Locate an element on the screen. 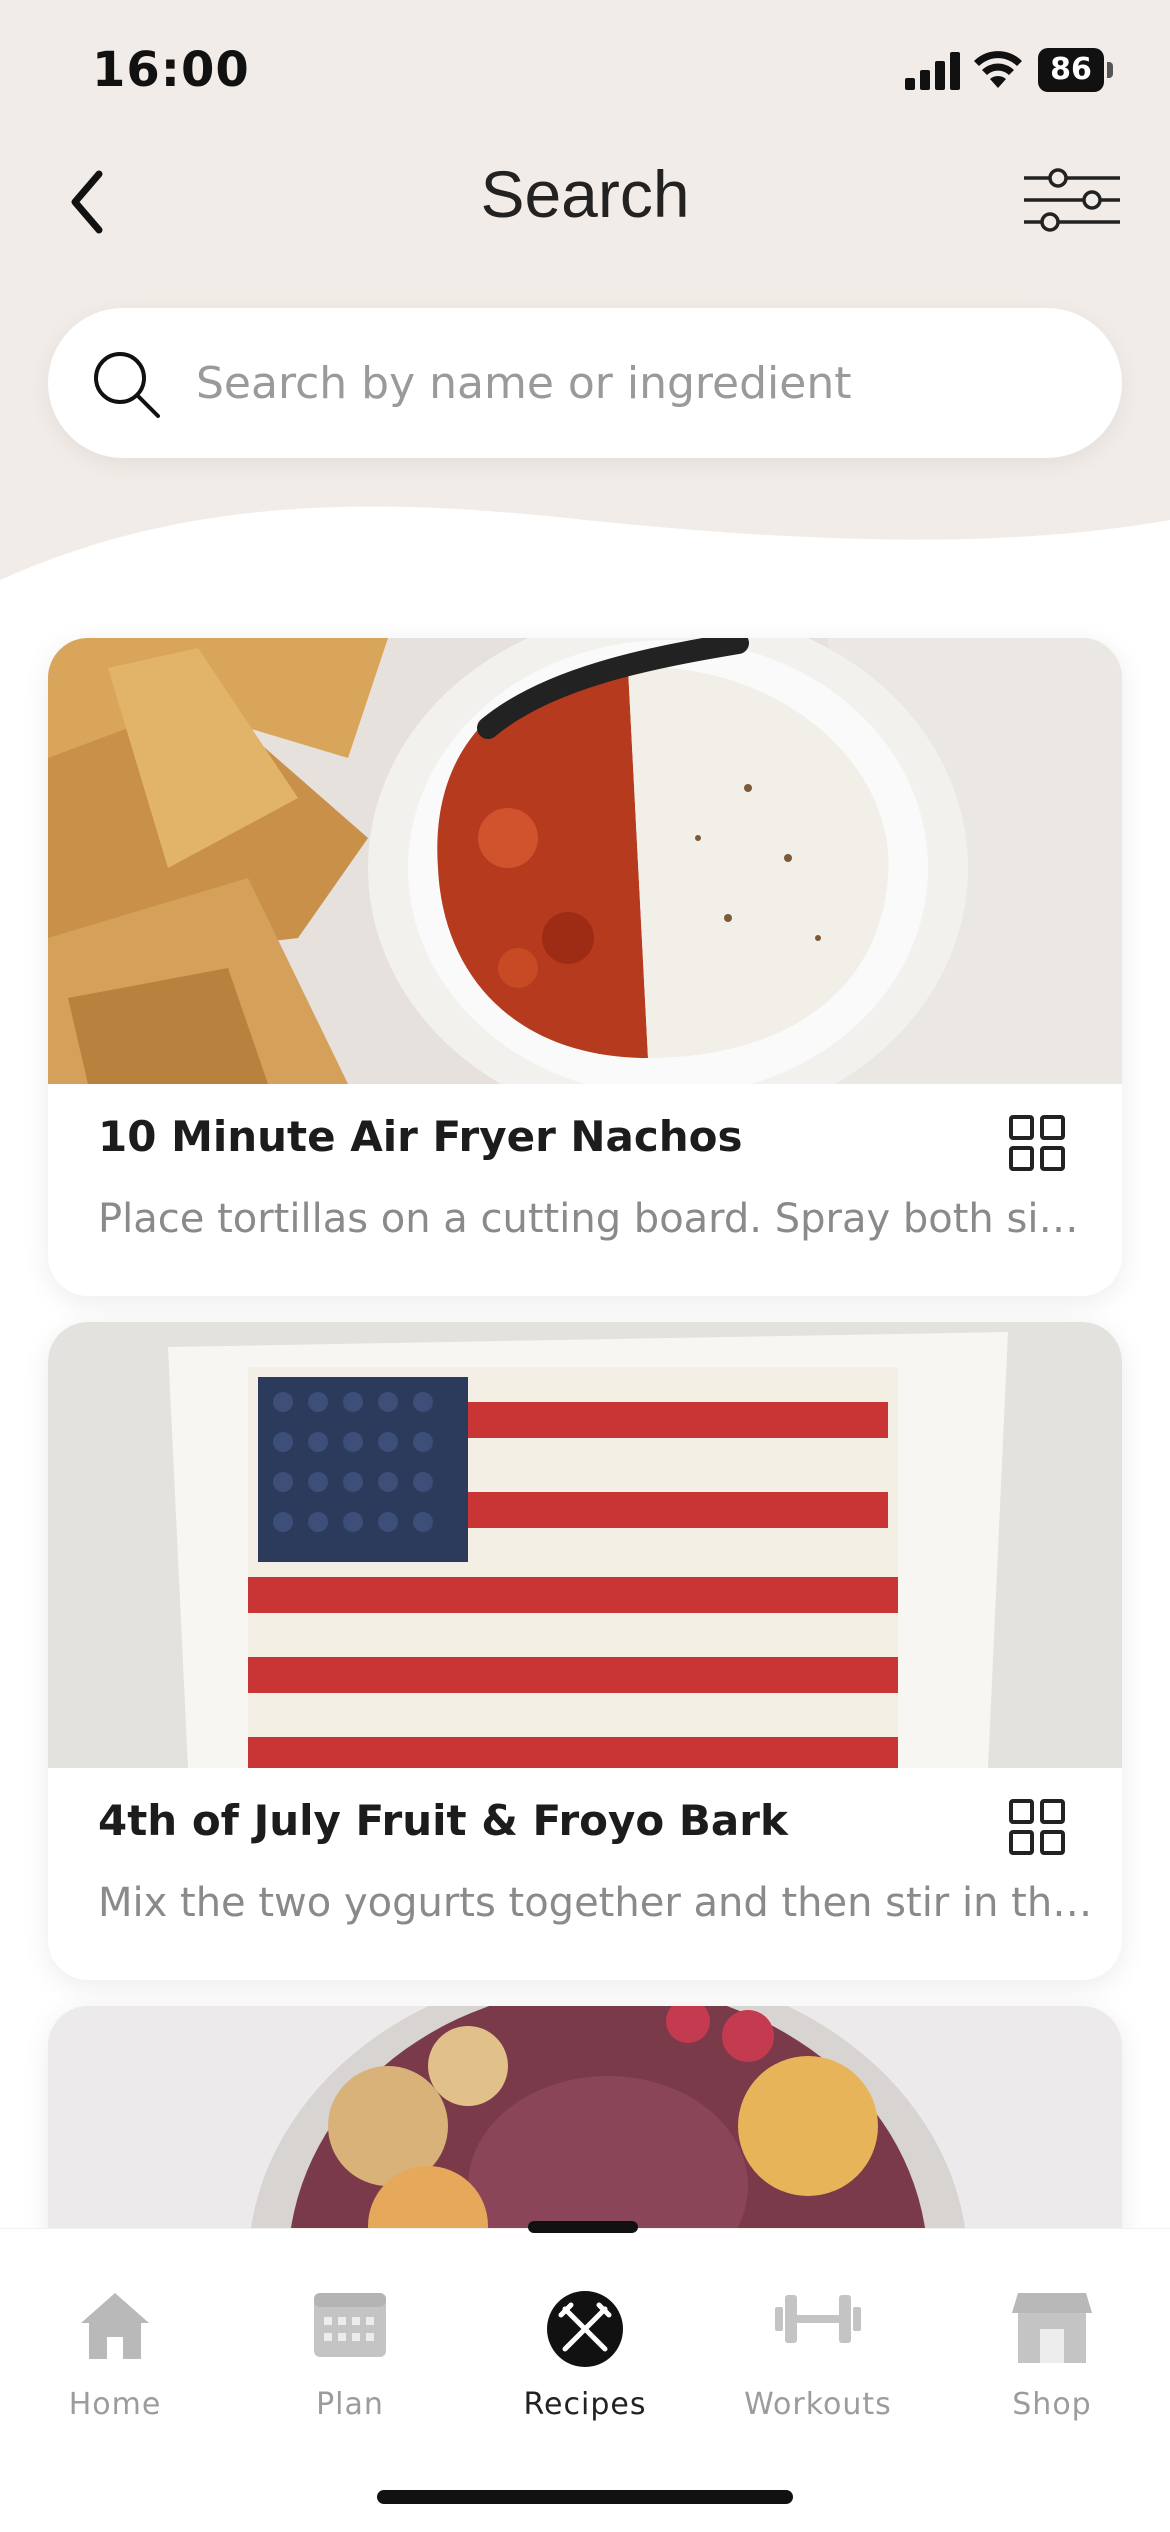 The image size is (1170, 2532). tab-shop: Shop is located at coordinates (1052, 2341).